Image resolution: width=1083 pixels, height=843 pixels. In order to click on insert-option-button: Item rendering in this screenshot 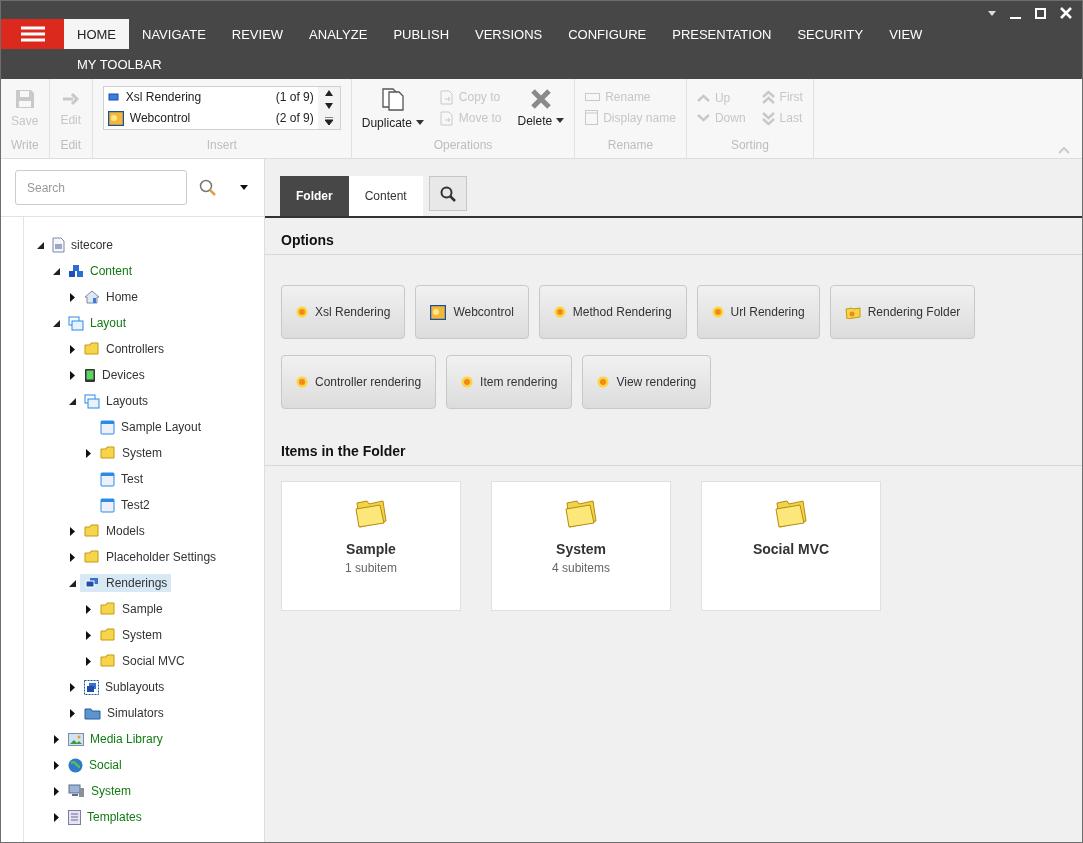, I will do `click(509, 382)`.